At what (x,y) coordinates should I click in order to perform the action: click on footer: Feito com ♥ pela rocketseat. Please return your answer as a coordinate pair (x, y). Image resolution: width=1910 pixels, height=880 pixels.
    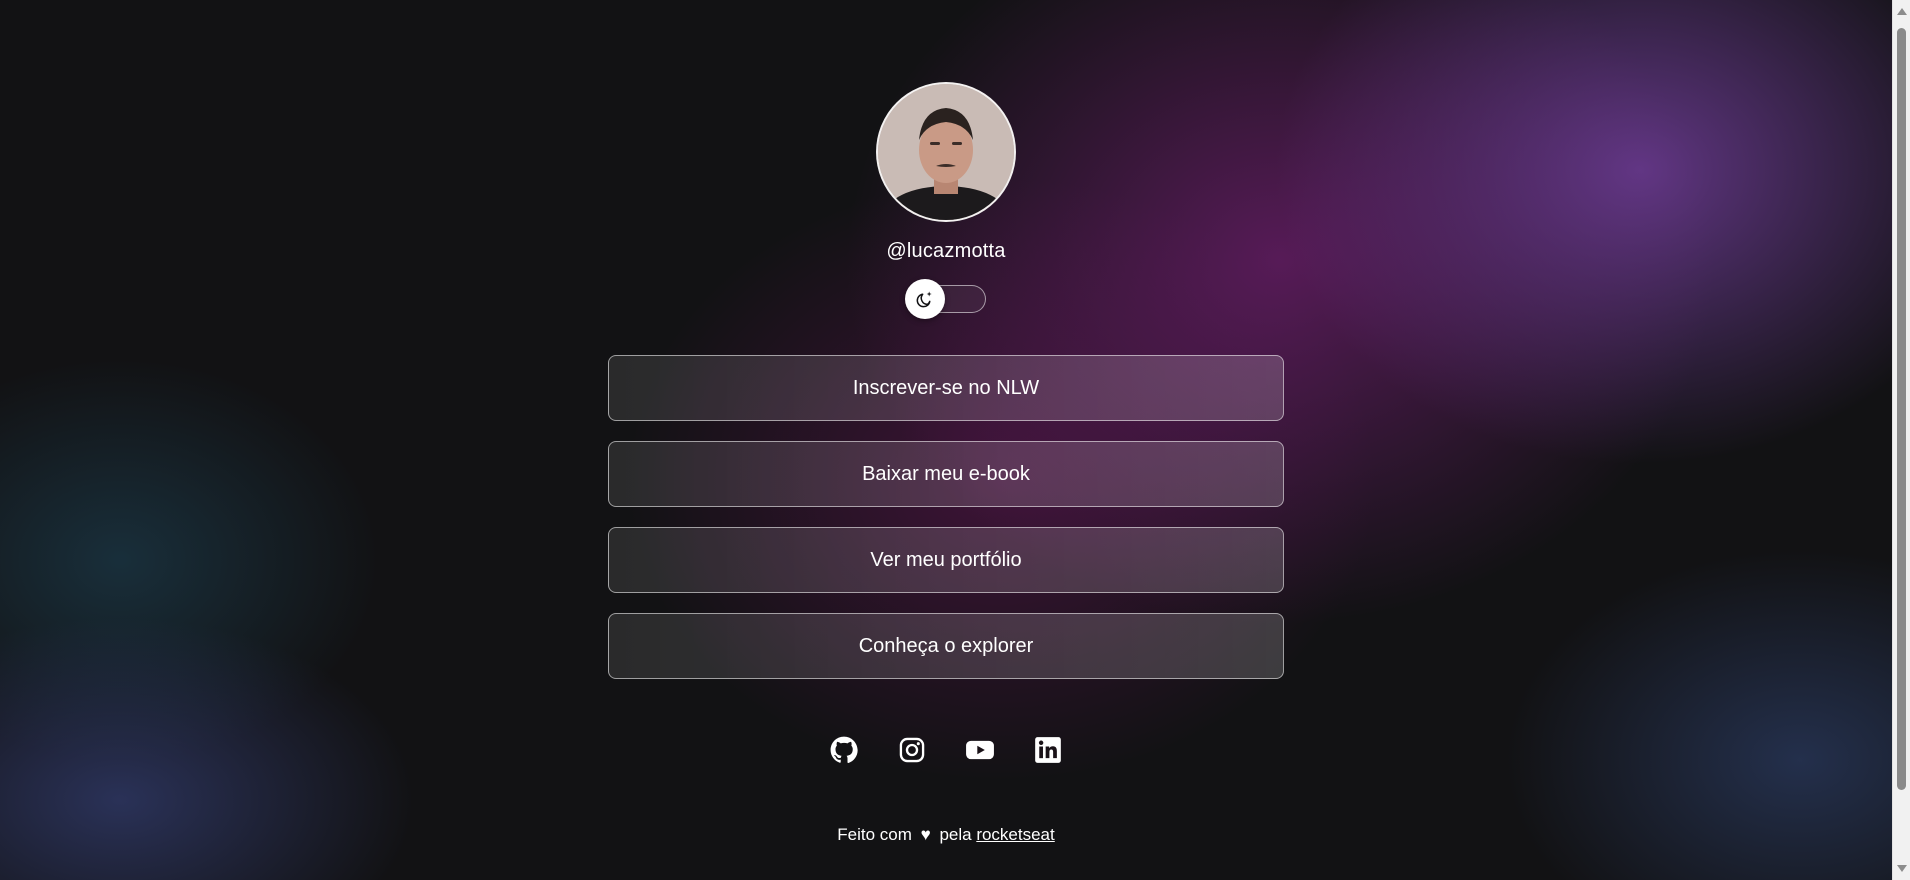
    Looking at the image, I should click on (946, 835).